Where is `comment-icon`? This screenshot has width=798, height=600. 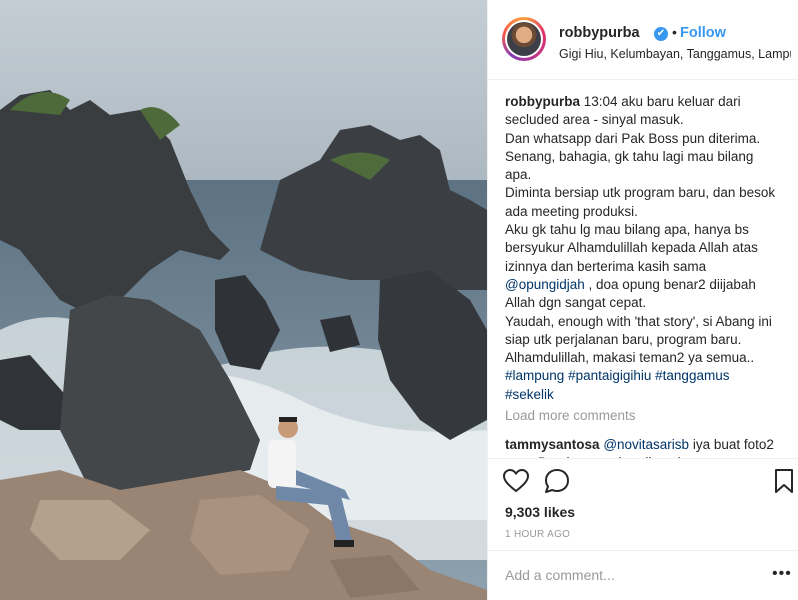 comment-icon is located at coordinates (557, 481).